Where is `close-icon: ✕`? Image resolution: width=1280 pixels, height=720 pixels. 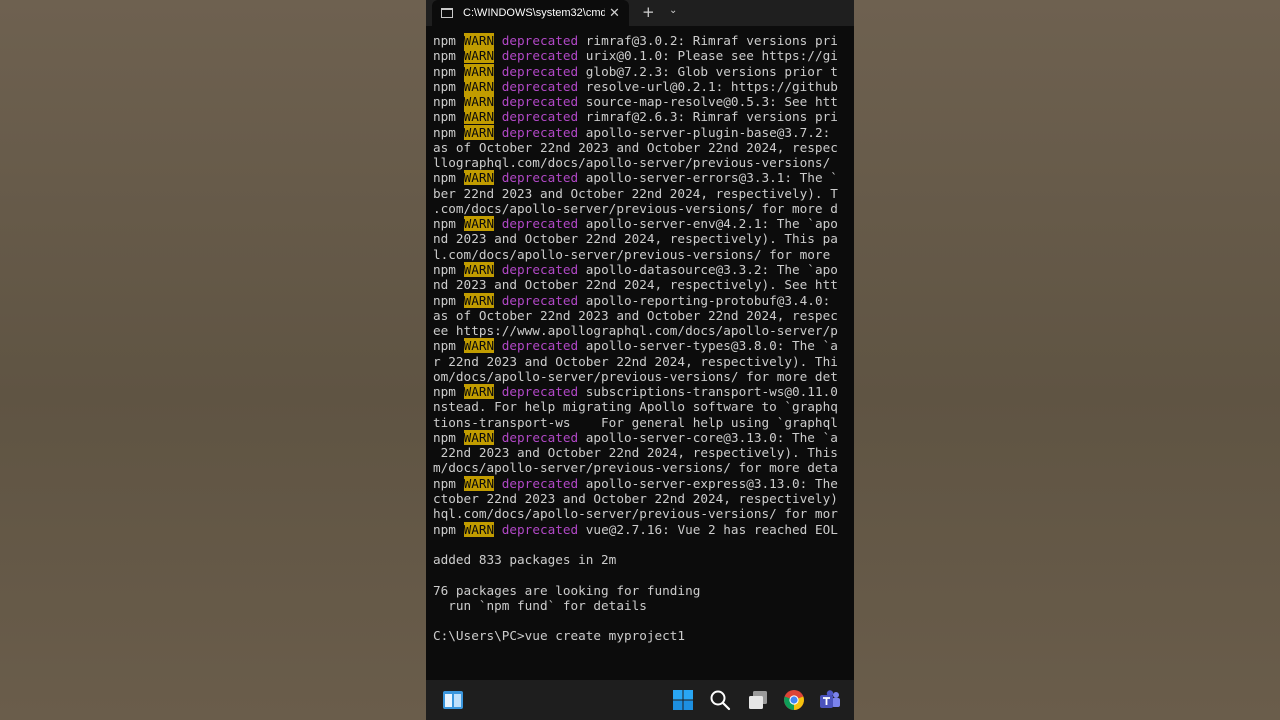
close-icon: ✕ is located at coordinates (614, 13).